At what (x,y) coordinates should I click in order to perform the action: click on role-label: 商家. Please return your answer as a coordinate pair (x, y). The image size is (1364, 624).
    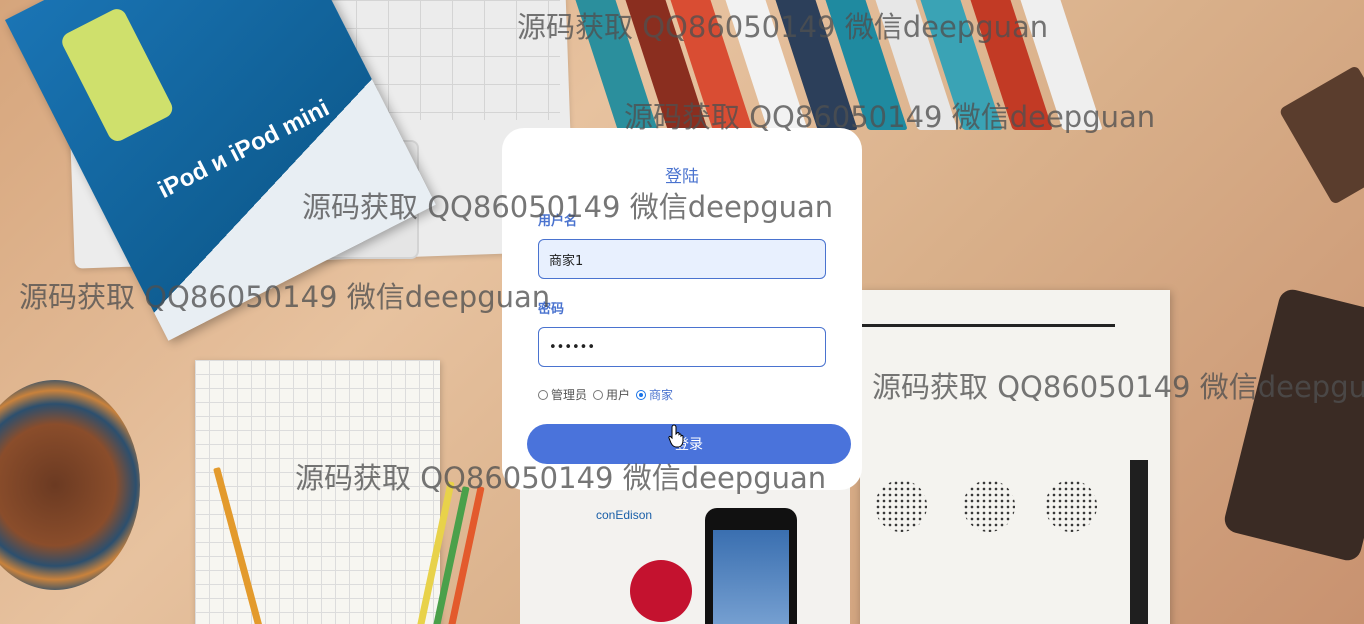
    Looking at the image, I should click on (661, 395).